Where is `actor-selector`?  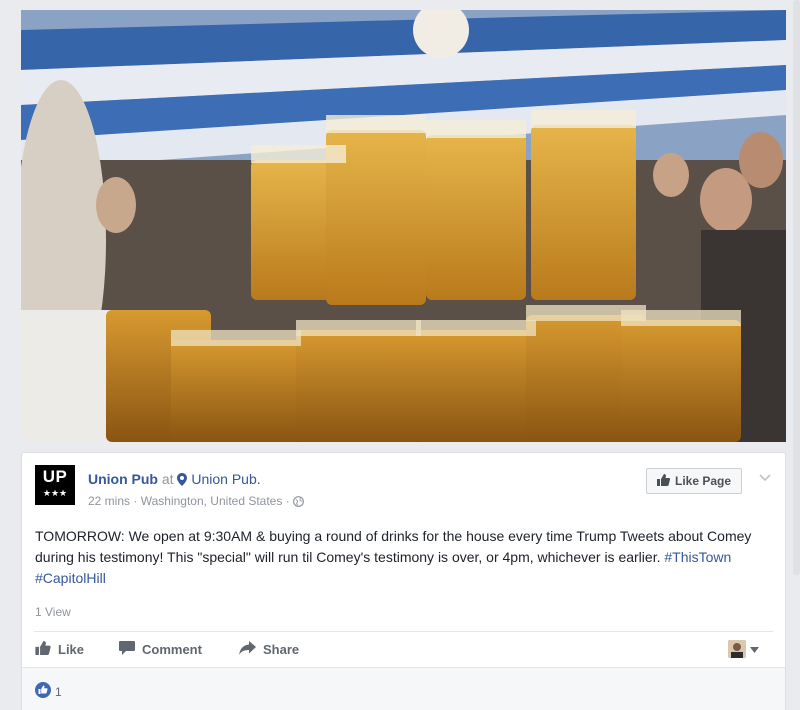
actor-selector is located at coordinates (743, 649).